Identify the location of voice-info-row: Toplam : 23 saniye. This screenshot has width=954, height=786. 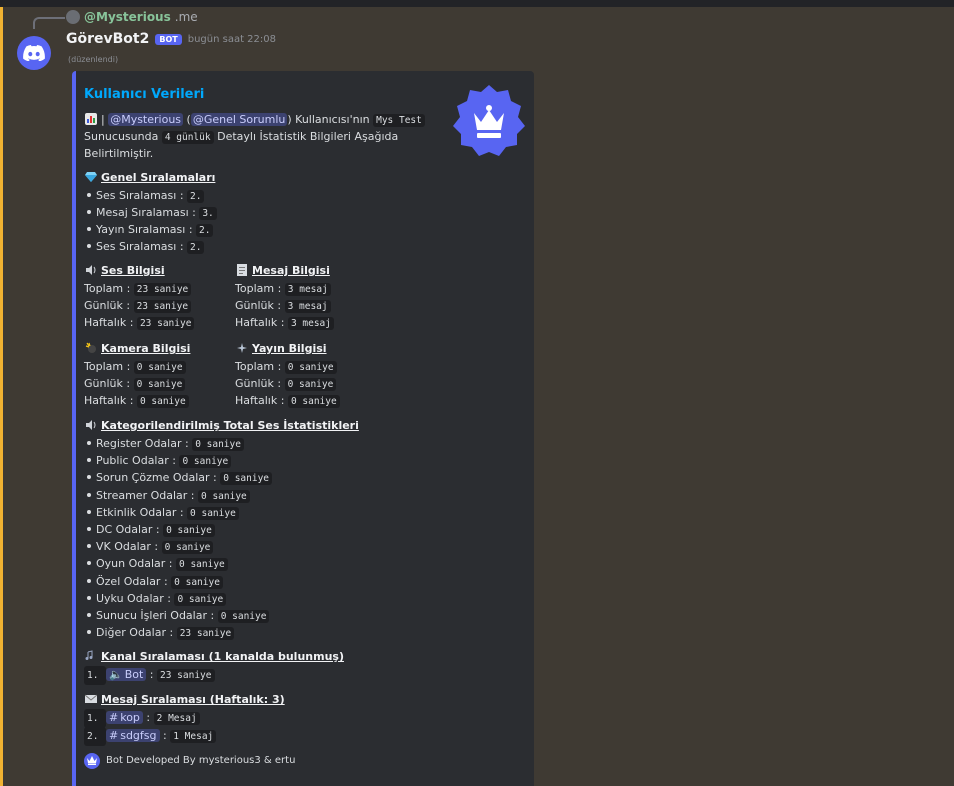
(138, 289).